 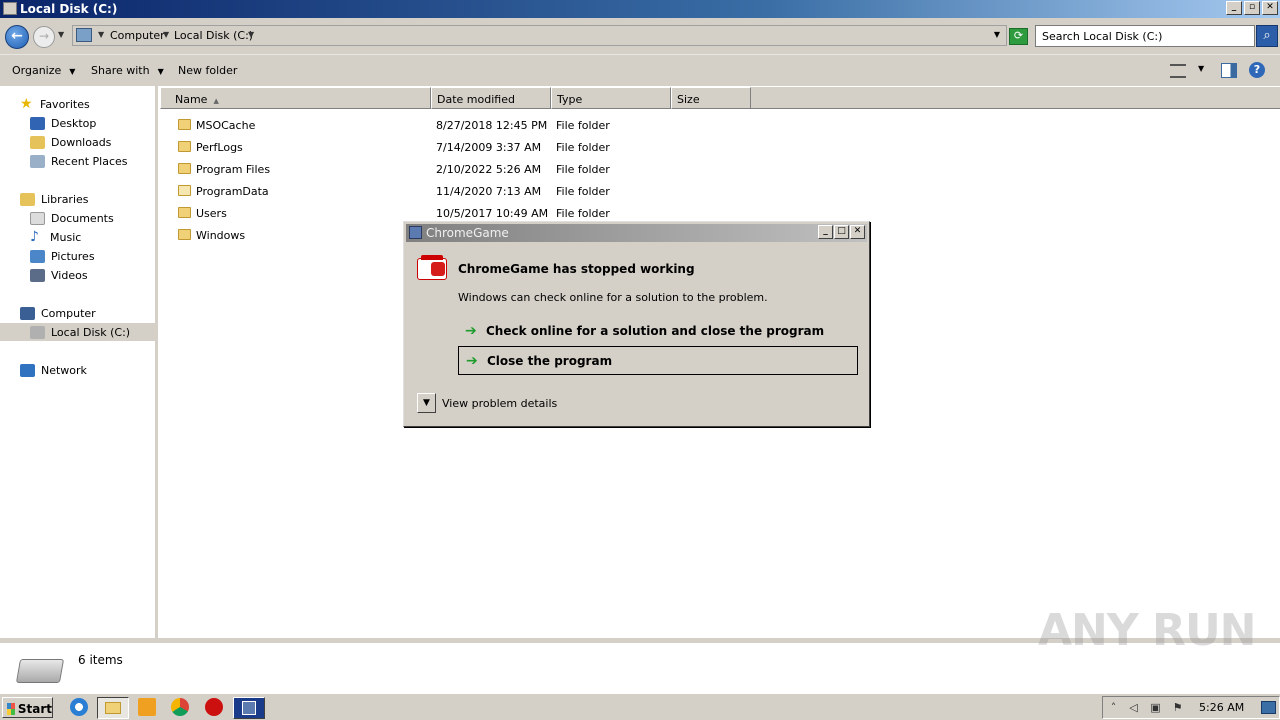 I want to click on nav-label: Network, so click(x=64, y=370).